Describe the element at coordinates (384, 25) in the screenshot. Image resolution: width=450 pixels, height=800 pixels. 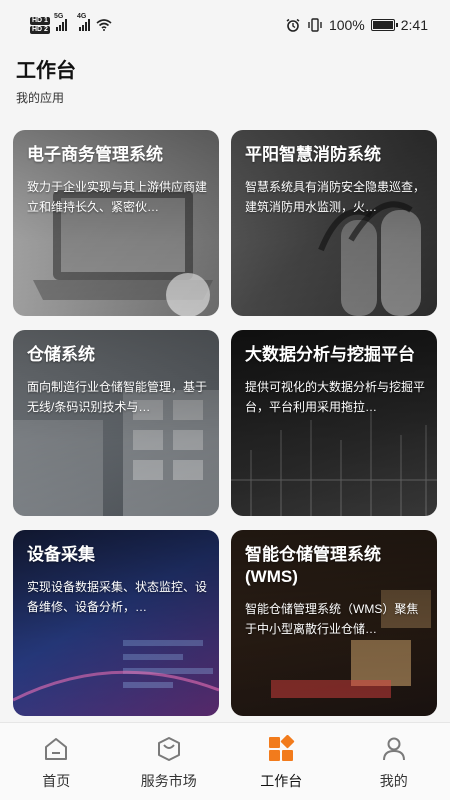
I see `battery-icon` at that location.